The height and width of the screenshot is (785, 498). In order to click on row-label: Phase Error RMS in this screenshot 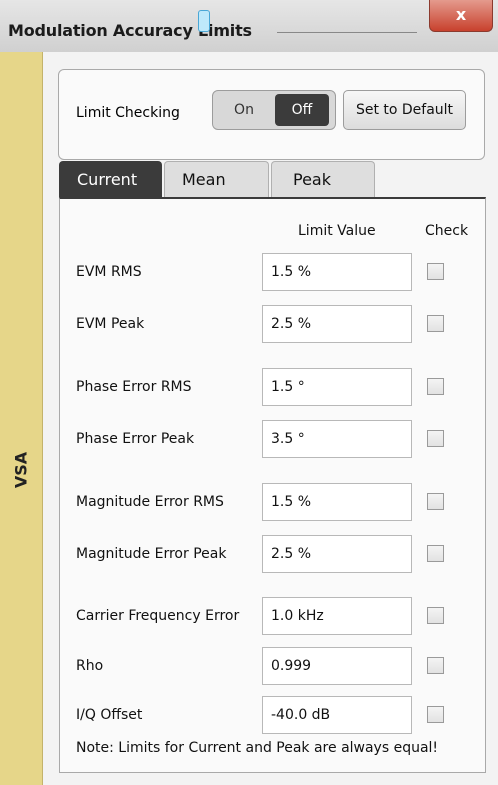, I will do `click(134, 387)`.